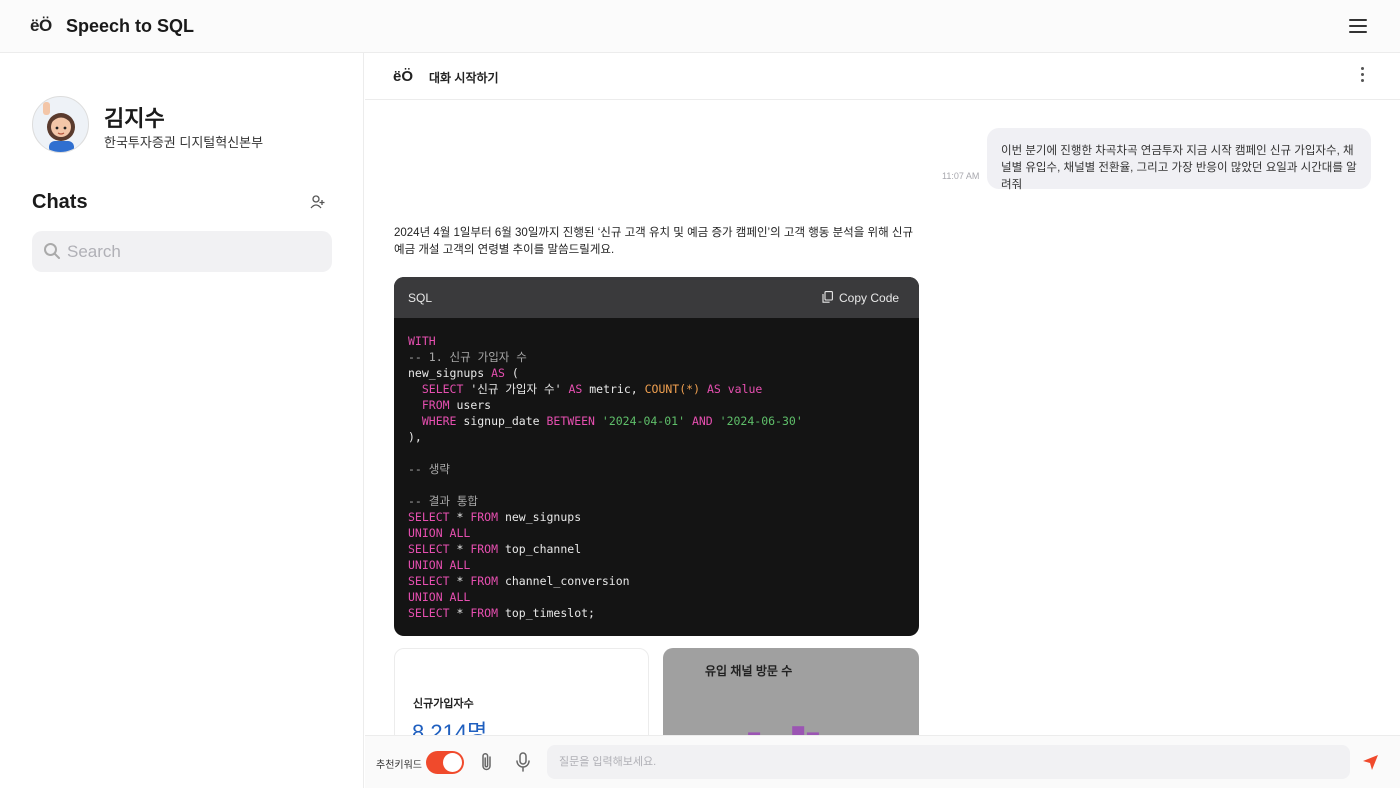 Image resolution: width=1400 pixels, height=788 pixels. Describe the element at coordinates (700, 26) in the screenshot. I see `top-bar: ëÖ Speech to SQL` at that location.